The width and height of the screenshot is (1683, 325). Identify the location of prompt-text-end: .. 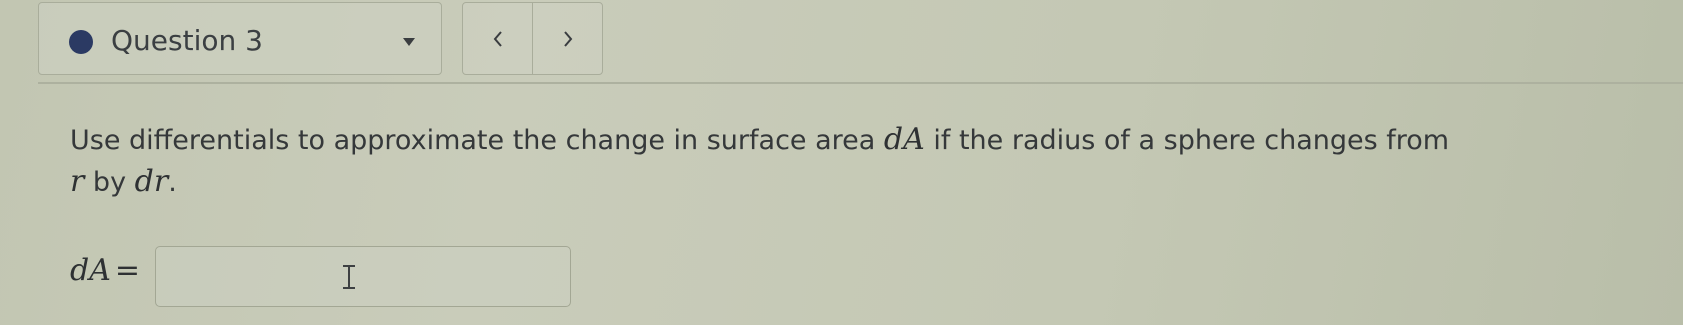
(172, 182).